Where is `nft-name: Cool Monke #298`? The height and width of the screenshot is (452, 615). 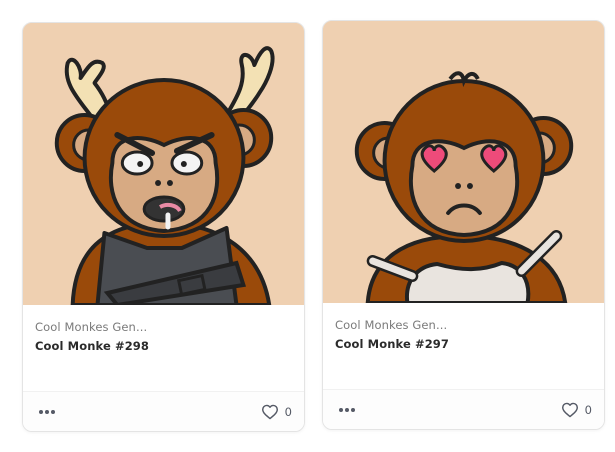
nft-name: Cool Monke #298 is located at coordinates (163, 346).